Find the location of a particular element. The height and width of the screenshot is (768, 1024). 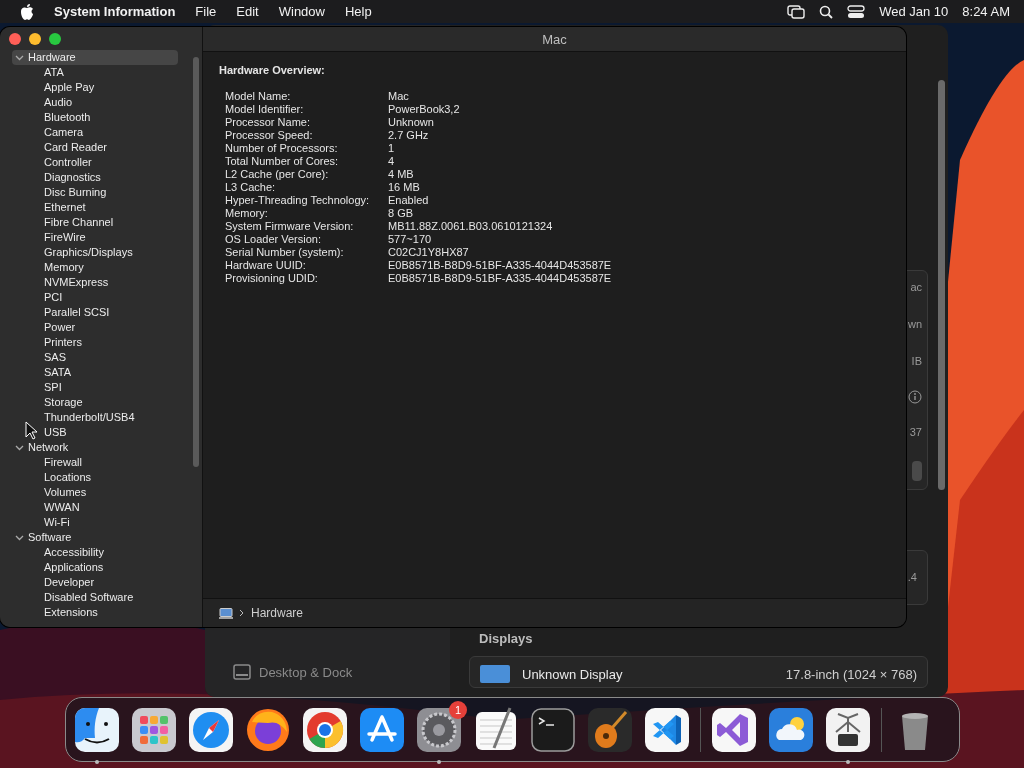

property-label: OS Loader Version: is located at coordinates (273, 239).